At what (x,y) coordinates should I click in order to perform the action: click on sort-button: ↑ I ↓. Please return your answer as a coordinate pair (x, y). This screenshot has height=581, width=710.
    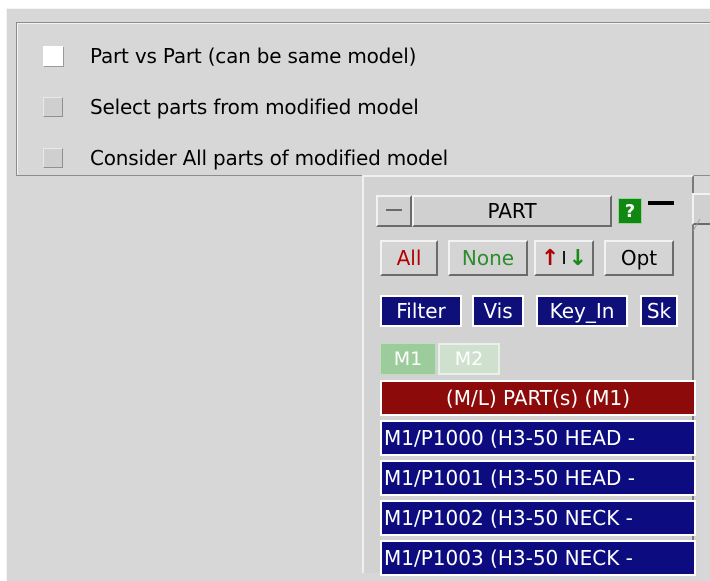
    Looking at the image, I should click on (564, 258).